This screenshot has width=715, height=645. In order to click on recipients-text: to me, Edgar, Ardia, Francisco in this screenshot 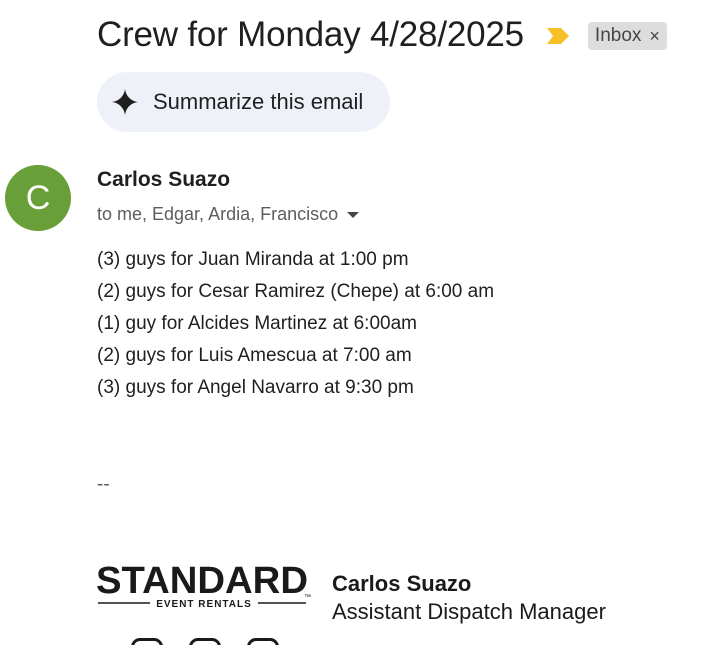, I will do `click(218, 214)`.